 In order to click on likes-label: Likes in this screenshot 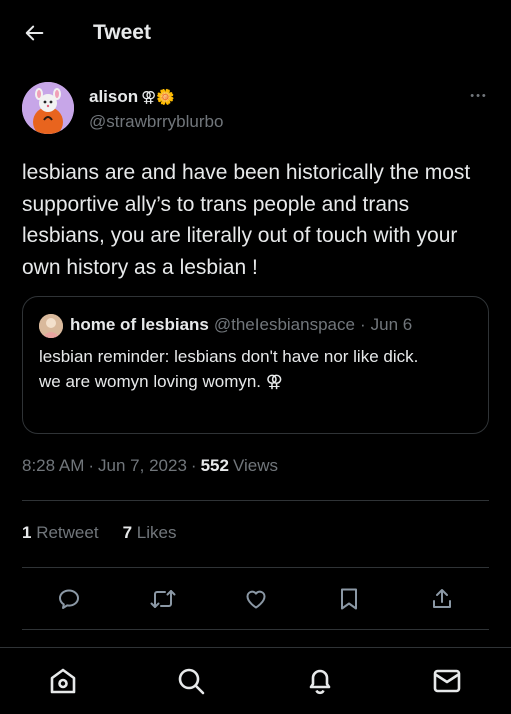, I will do `click(156, 532)`.